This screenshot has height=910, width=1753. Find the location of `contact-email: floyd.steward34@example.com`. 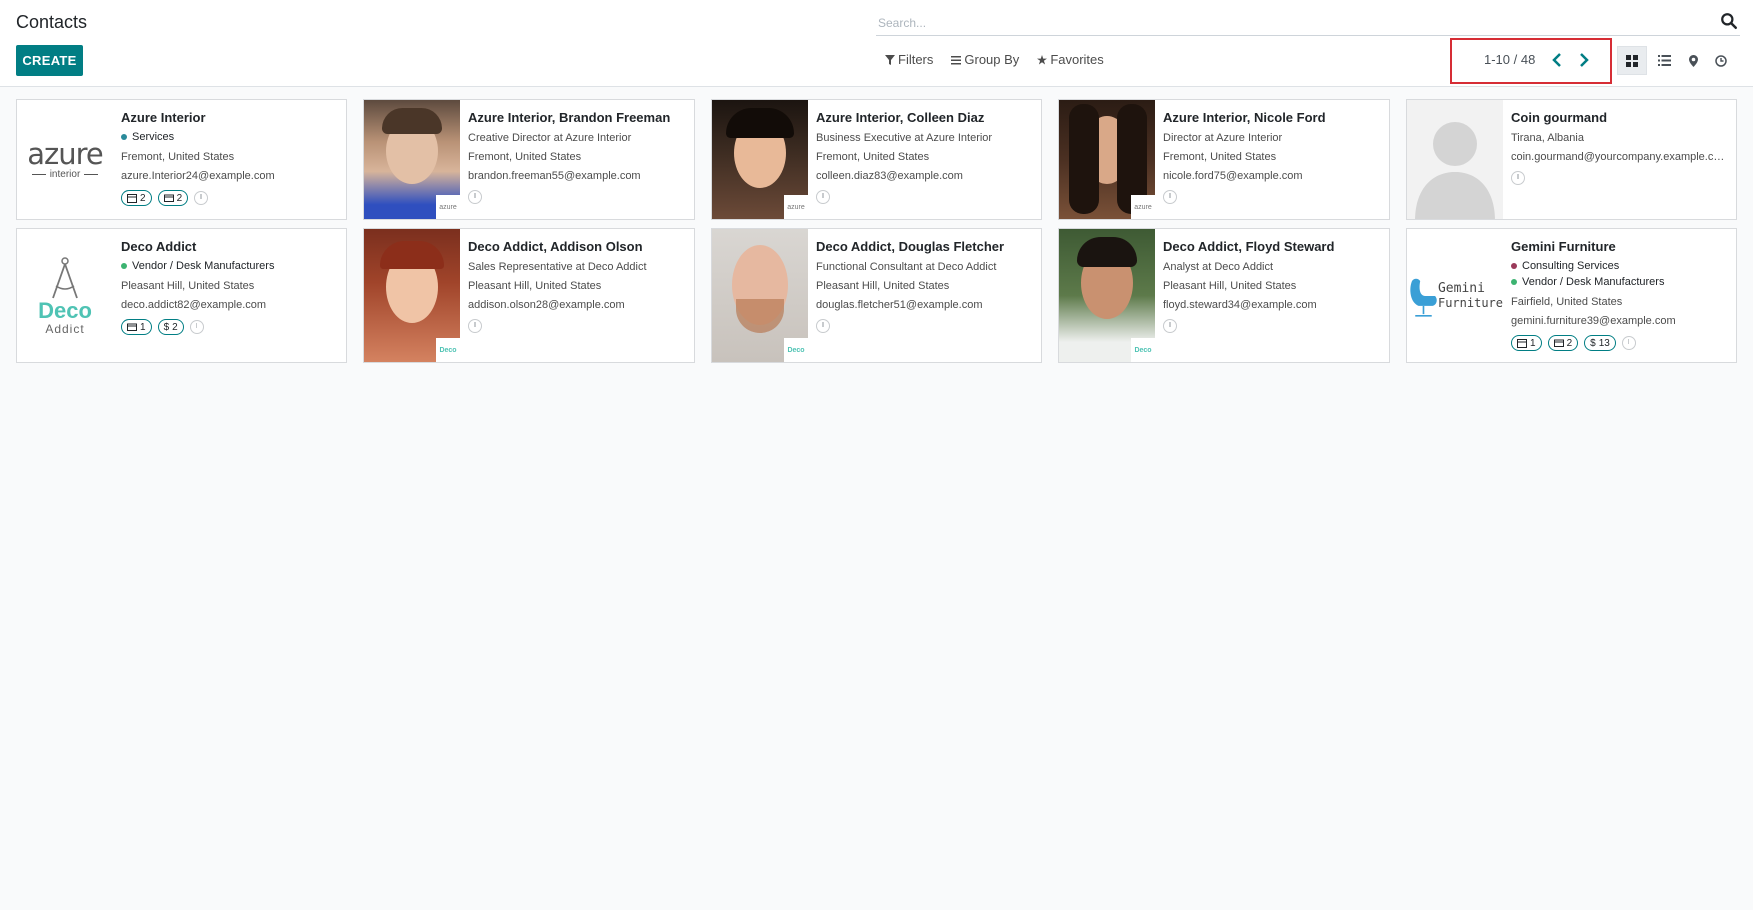

contact-email: floyd.steward34@example.com is located at coordinates (1240, 305).